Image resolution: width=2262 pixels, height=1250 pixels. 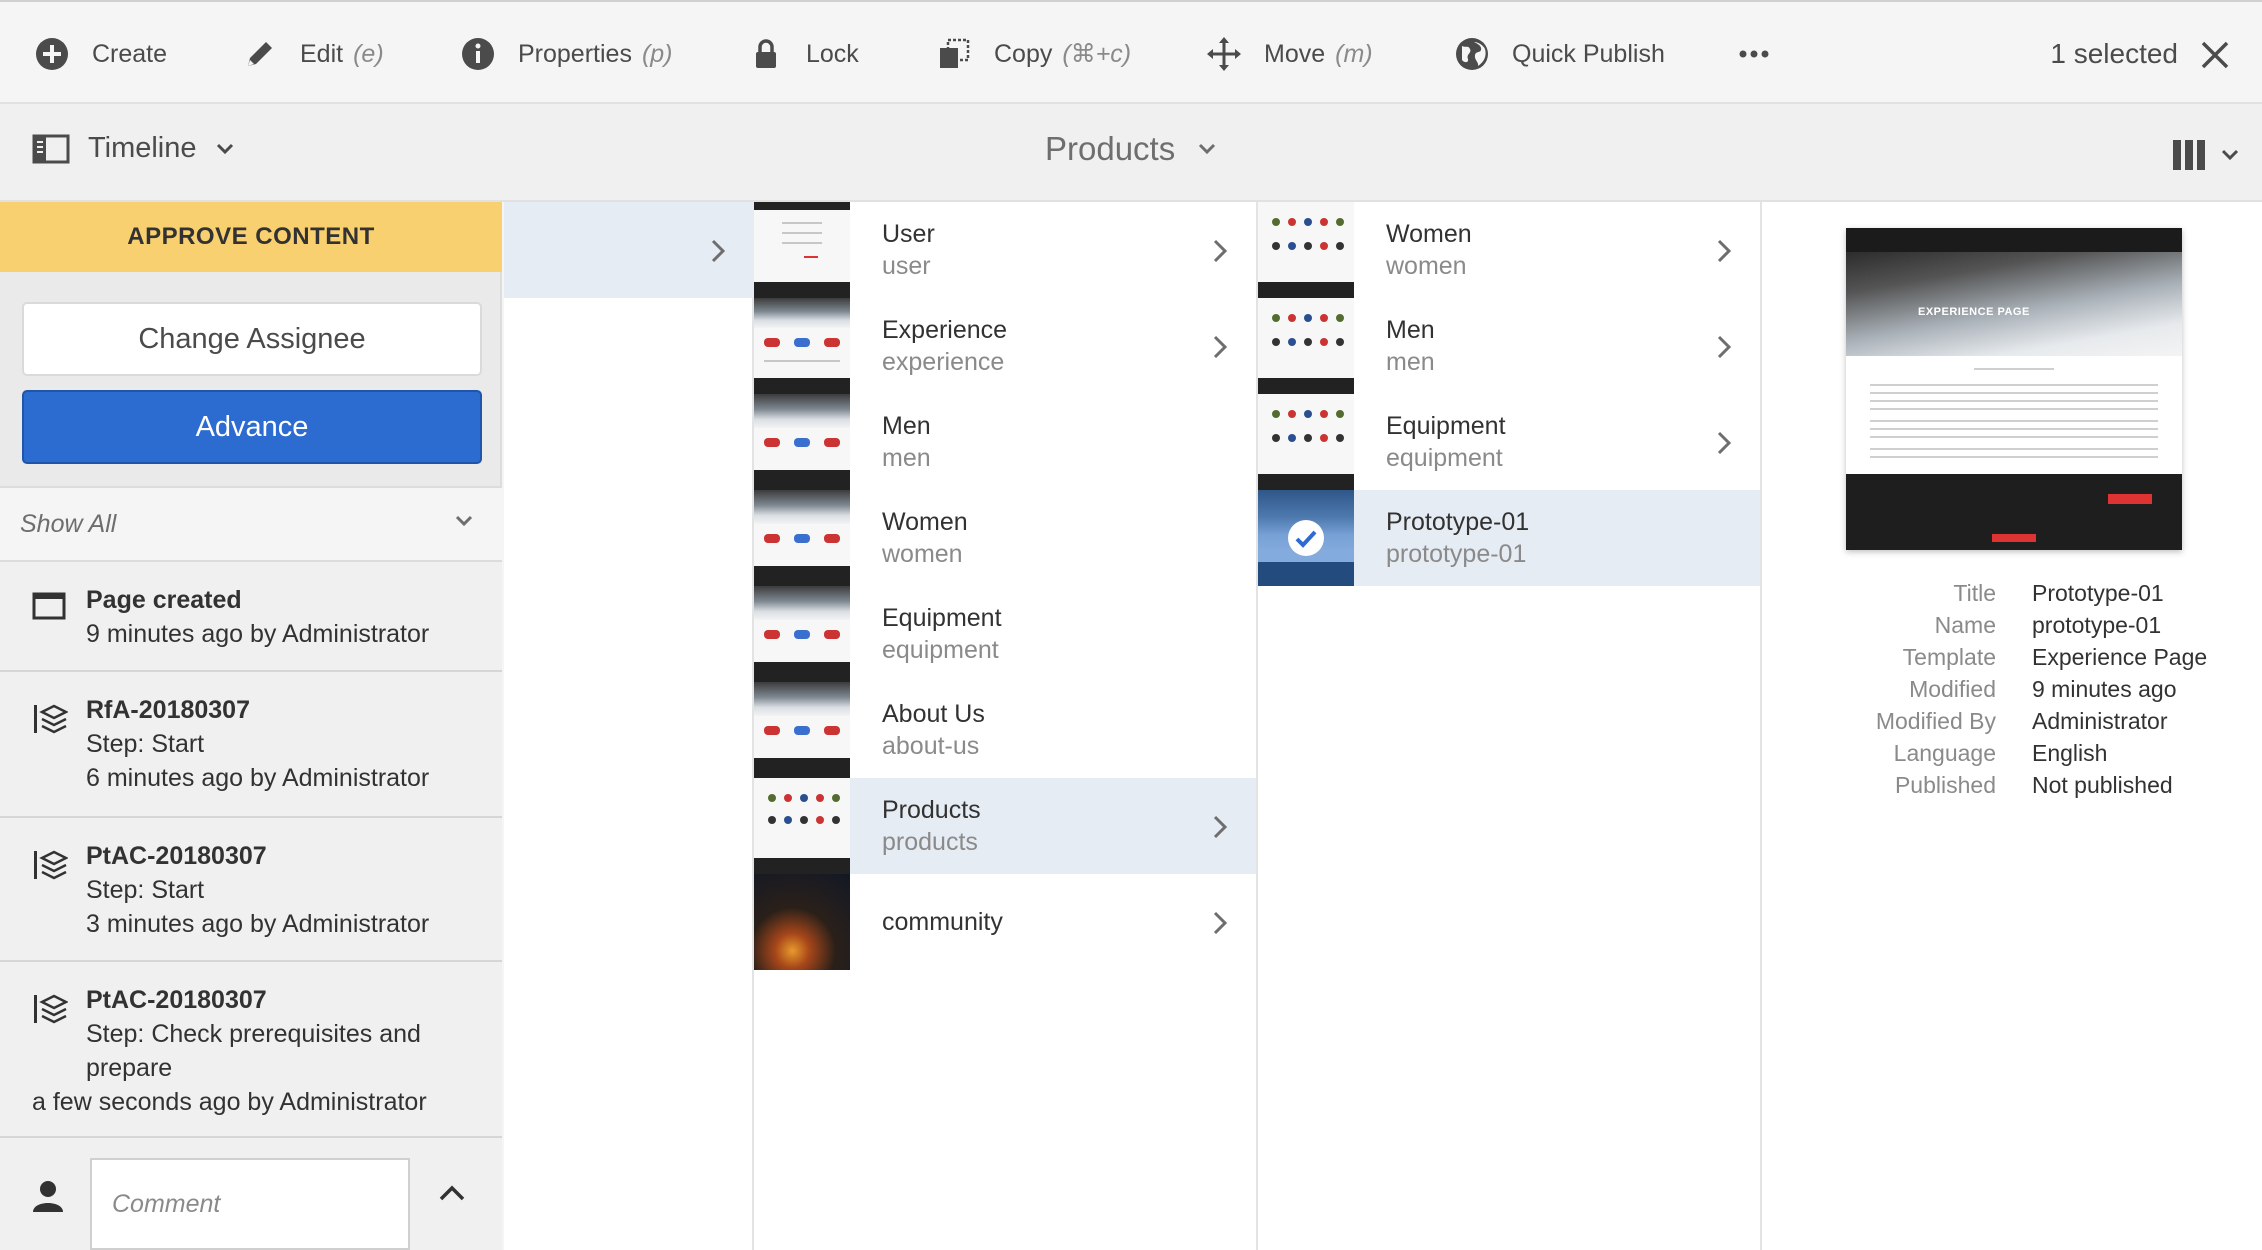 I want to click on close-icon, so click(x=2215, y=55).